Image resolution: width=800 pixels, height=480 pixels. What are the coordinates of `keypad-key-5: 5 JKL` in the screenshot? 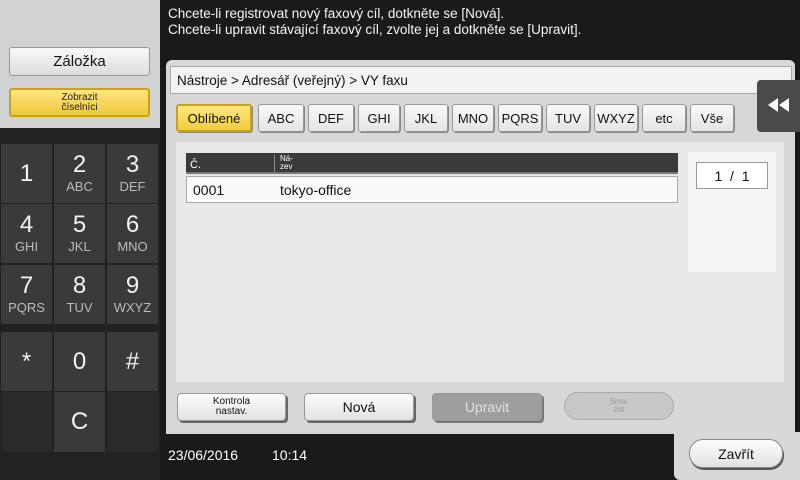 It's located at (79, 233).